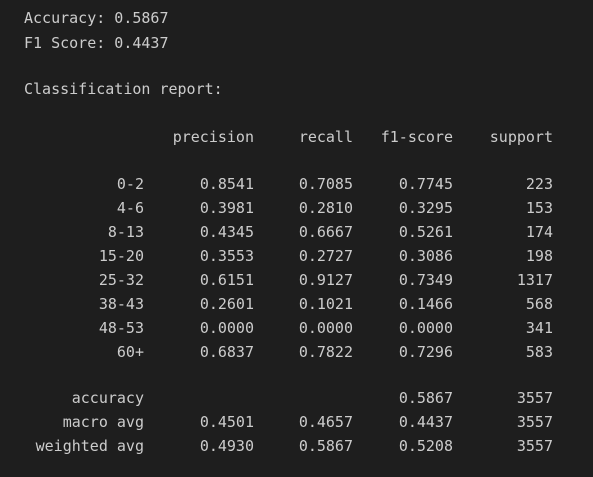  What do you see at coordinates (425, 352) in the screenshot?
I see `table-row-f1-score: 0.7296` at bounding box center [425, 352].